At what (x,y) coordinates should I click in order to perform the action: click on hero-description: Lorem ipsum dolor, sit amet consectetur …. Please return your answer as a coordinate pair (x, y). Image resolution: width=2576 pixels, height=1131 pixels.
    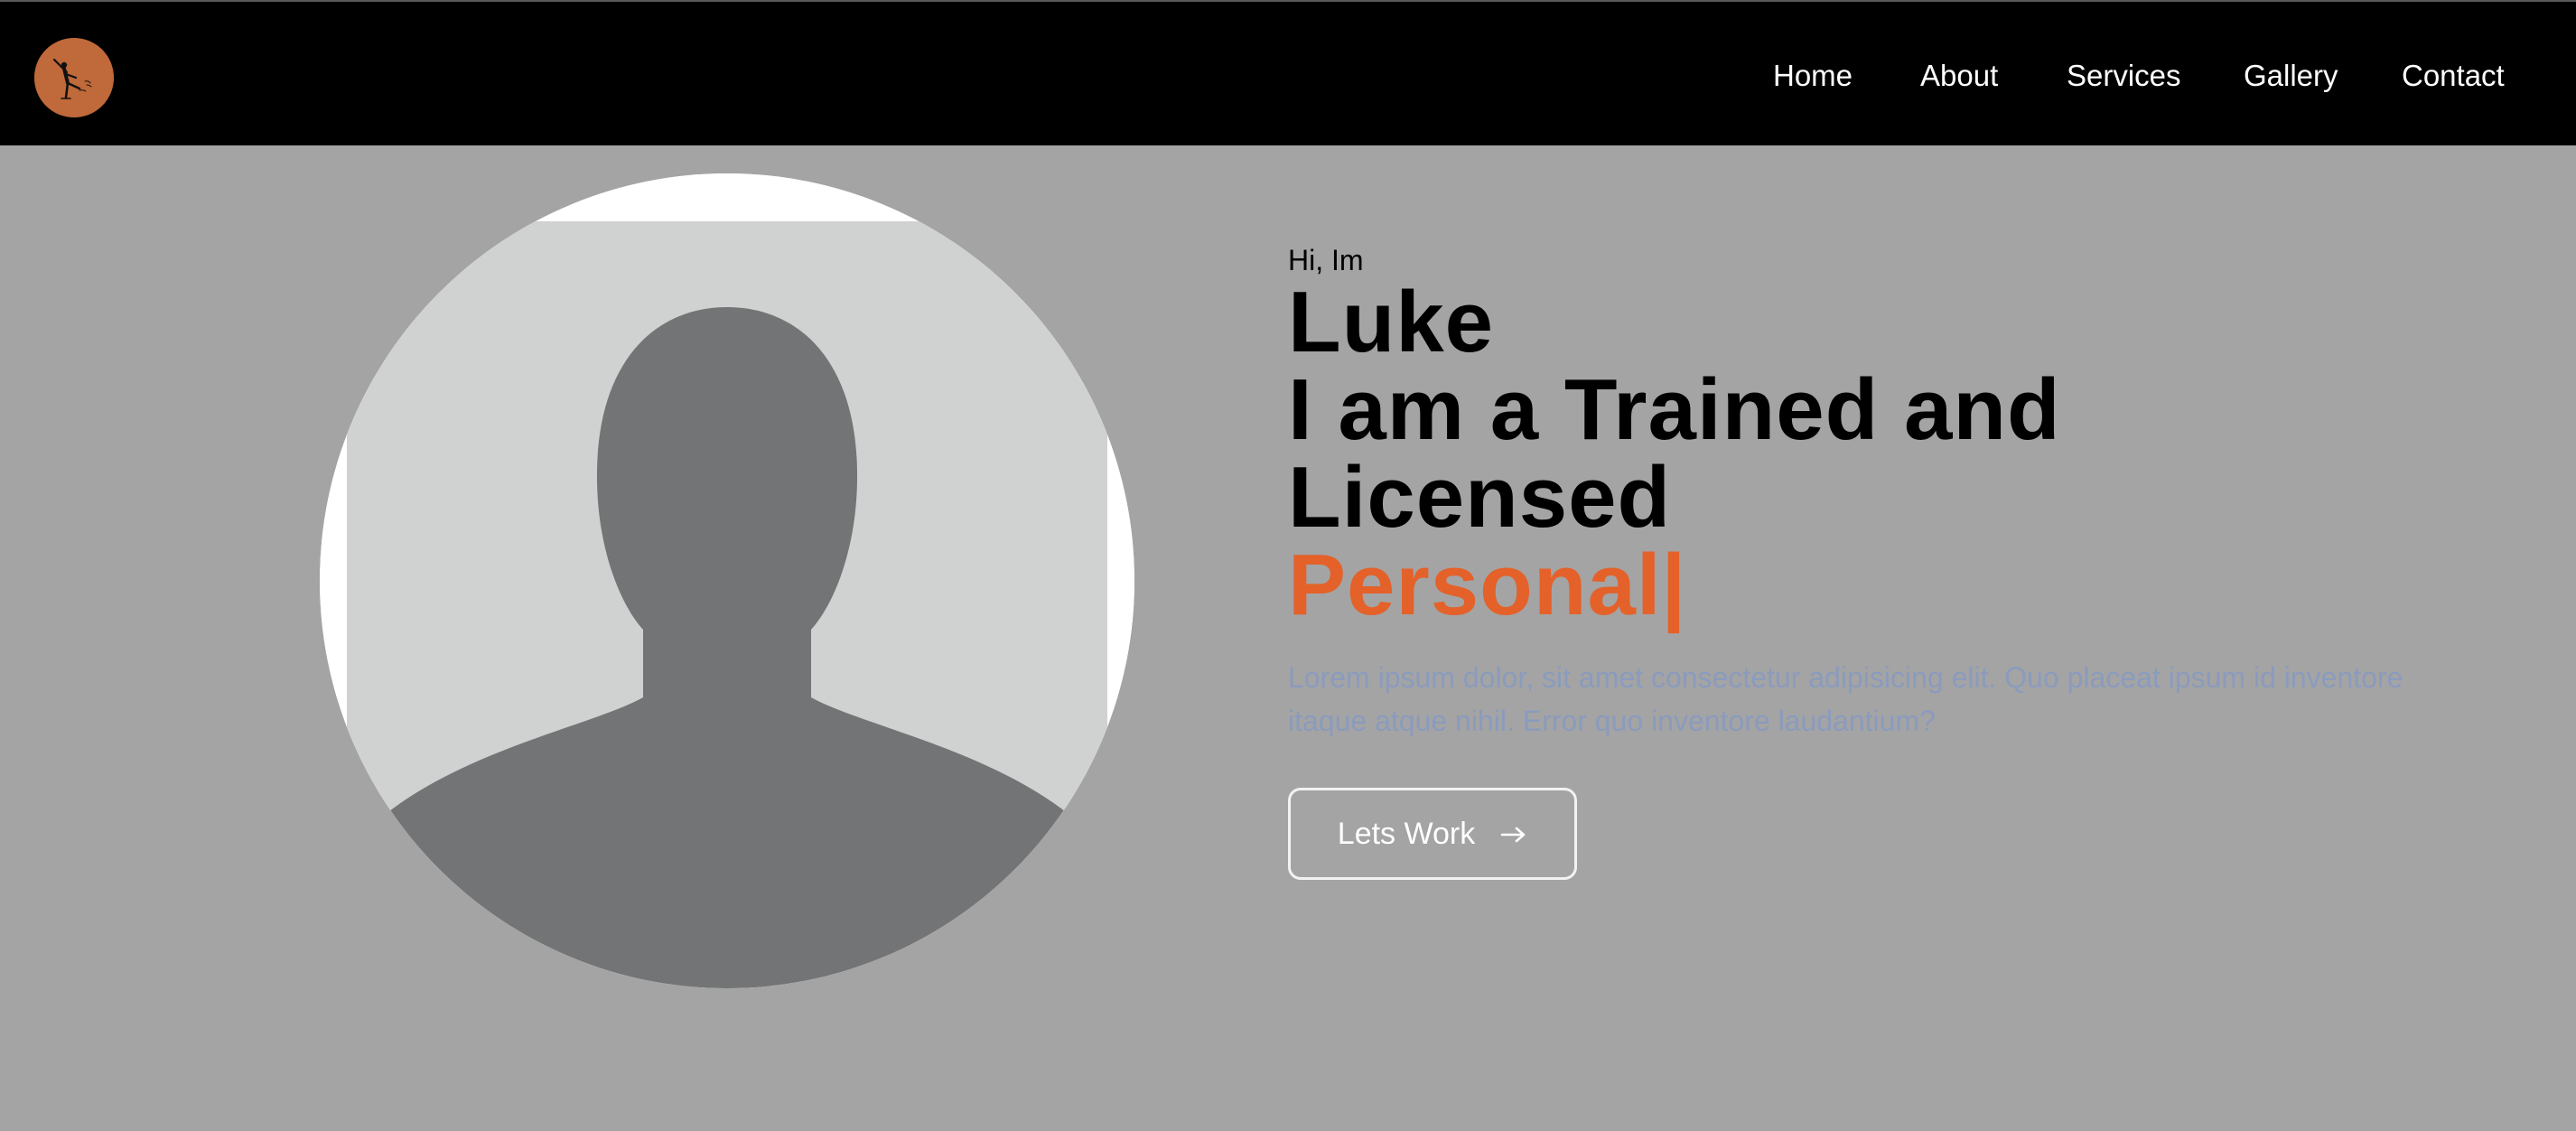
    Looking at the image, I should click on (1845, 699).